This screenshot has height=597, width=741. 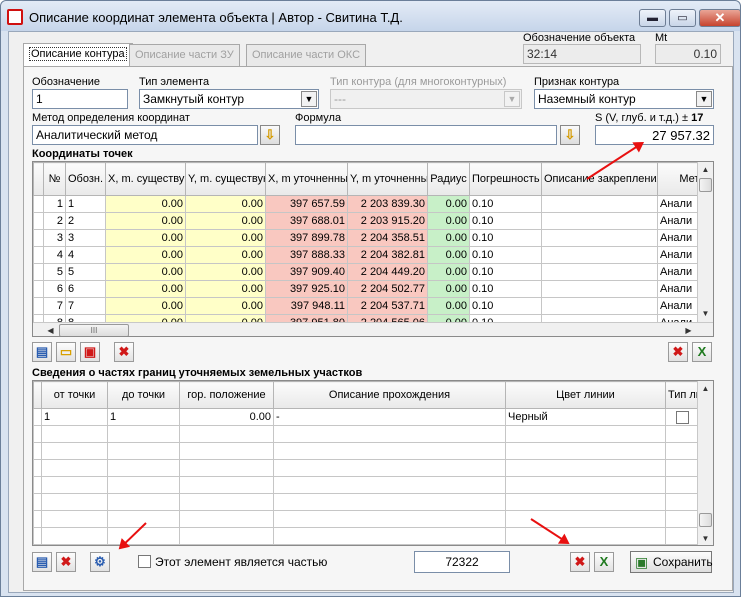 I want to click on col-header: Описание прохождения, so click(x=389, y=395).